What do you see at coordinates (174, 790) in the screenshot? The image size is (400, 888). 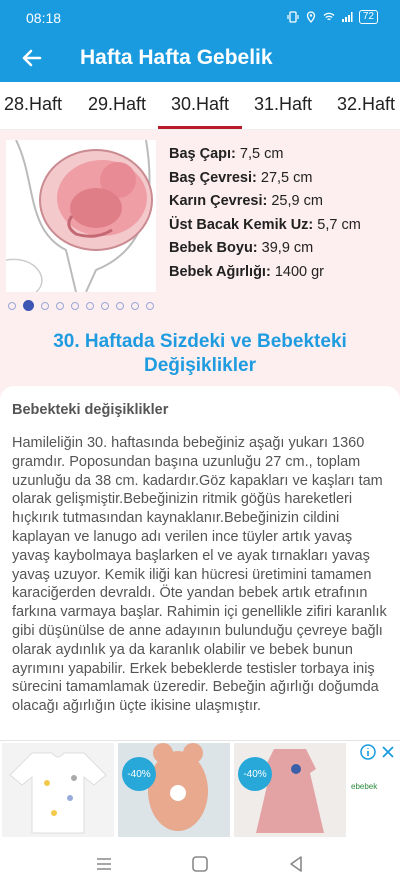 I see `ad-product-romper: -40%` at bounding box center [174, 790].